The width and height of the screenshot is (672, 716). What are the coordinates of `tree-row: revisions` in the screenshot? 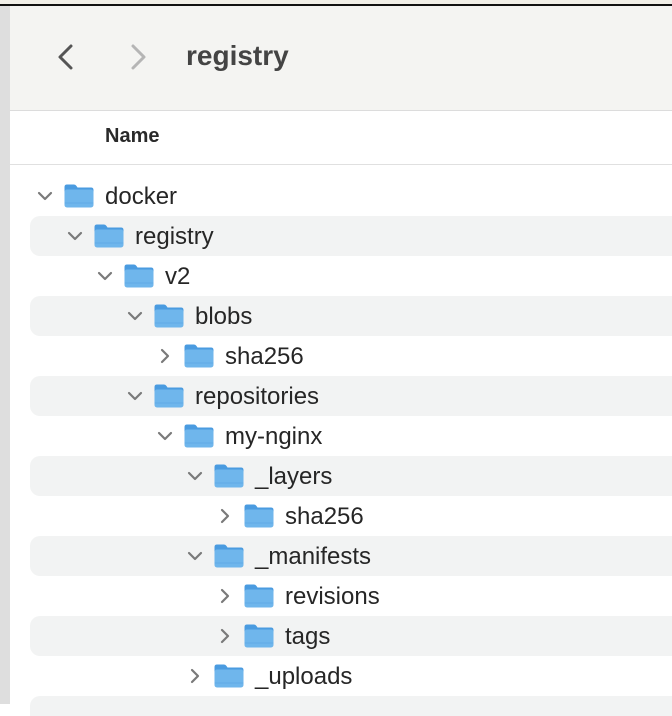 It's located at (341, 596).